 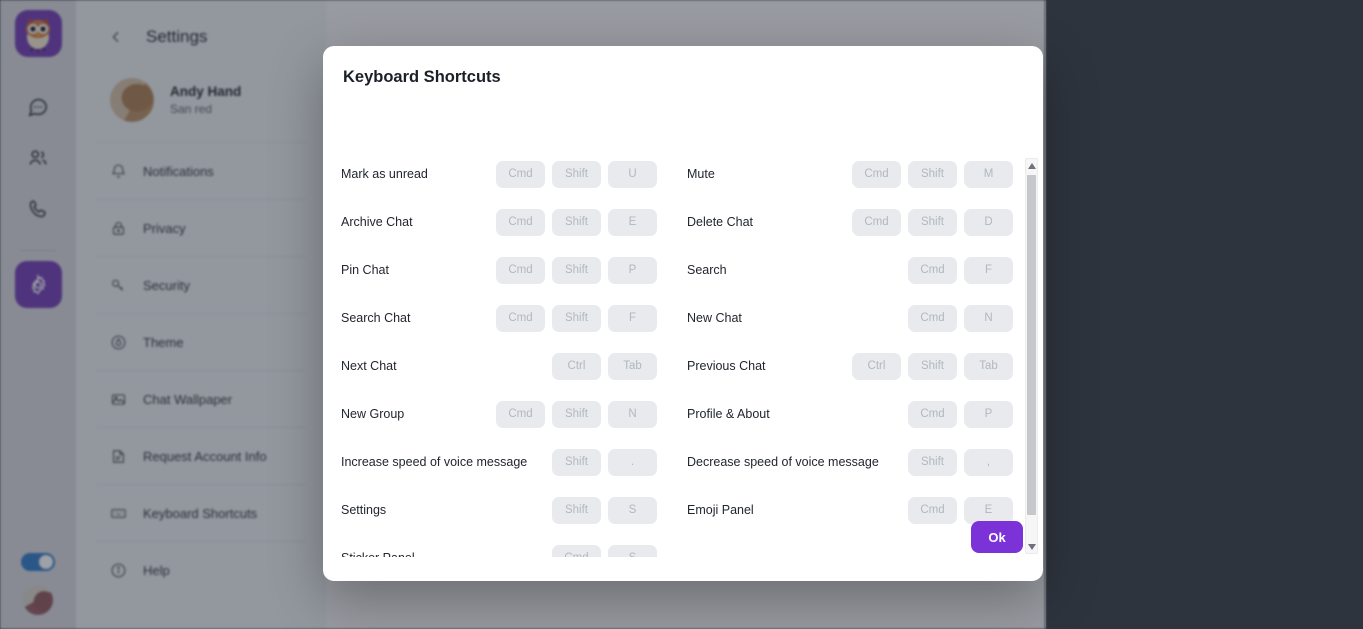 What do you see at coordinates (988, 174) in the screenshot?
I see `key-cap: M` at bounding box center [988, 174].